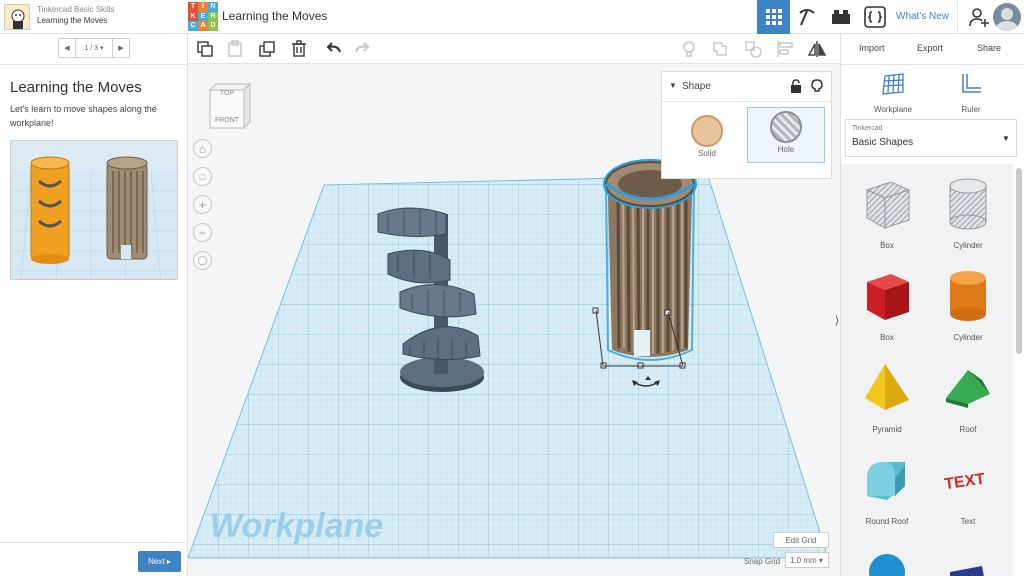 This screenshot has height=576, width=1024. Describe the element at coordinates (753, 49) in the screenshot. I see `ungroup-button` at that location.